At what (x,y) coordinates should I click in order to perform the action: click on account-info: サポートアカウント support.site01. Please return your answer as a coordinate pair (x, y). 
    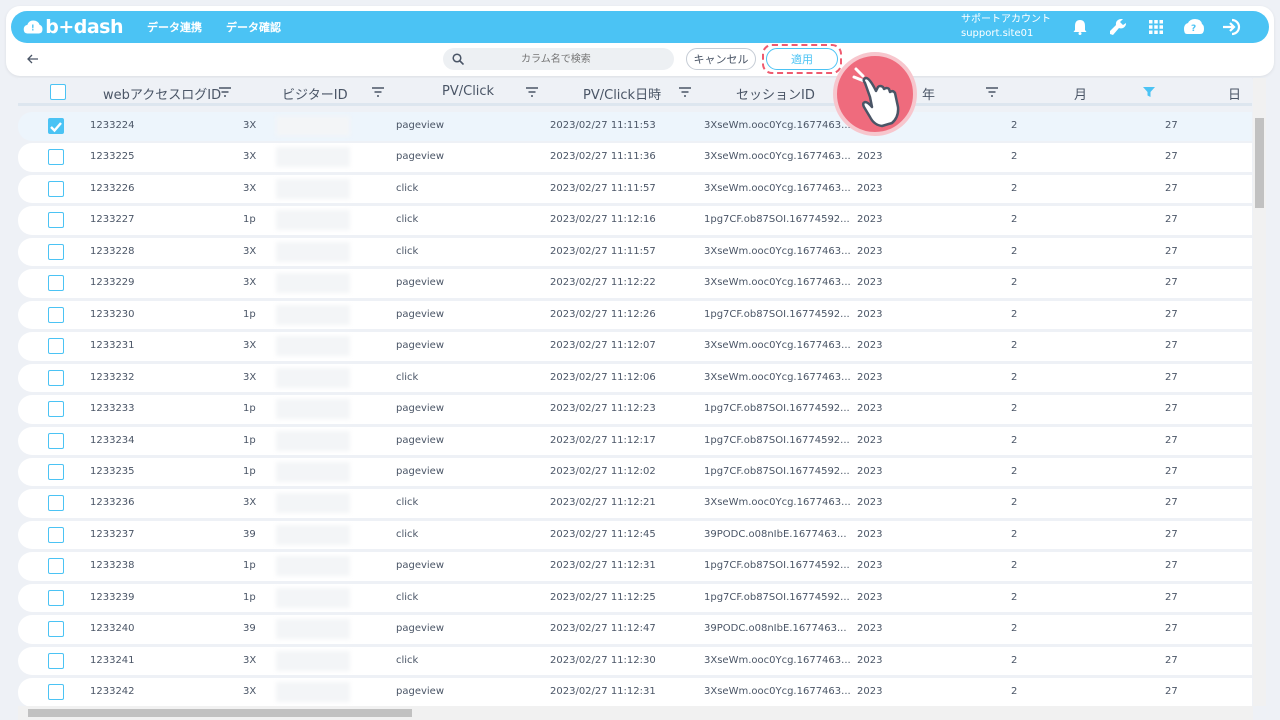
    Looking at the image, I should click on (1006, 27).